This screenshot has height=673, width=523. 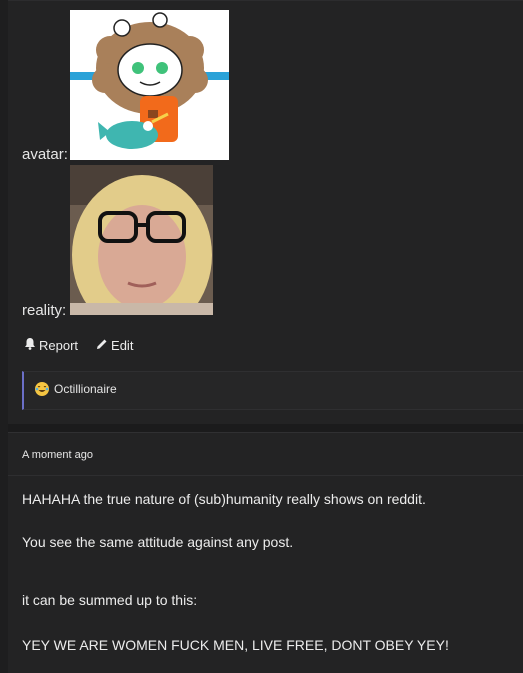 I want to click on comment-timestamp: A moment ago, so click(x=57, y=455).